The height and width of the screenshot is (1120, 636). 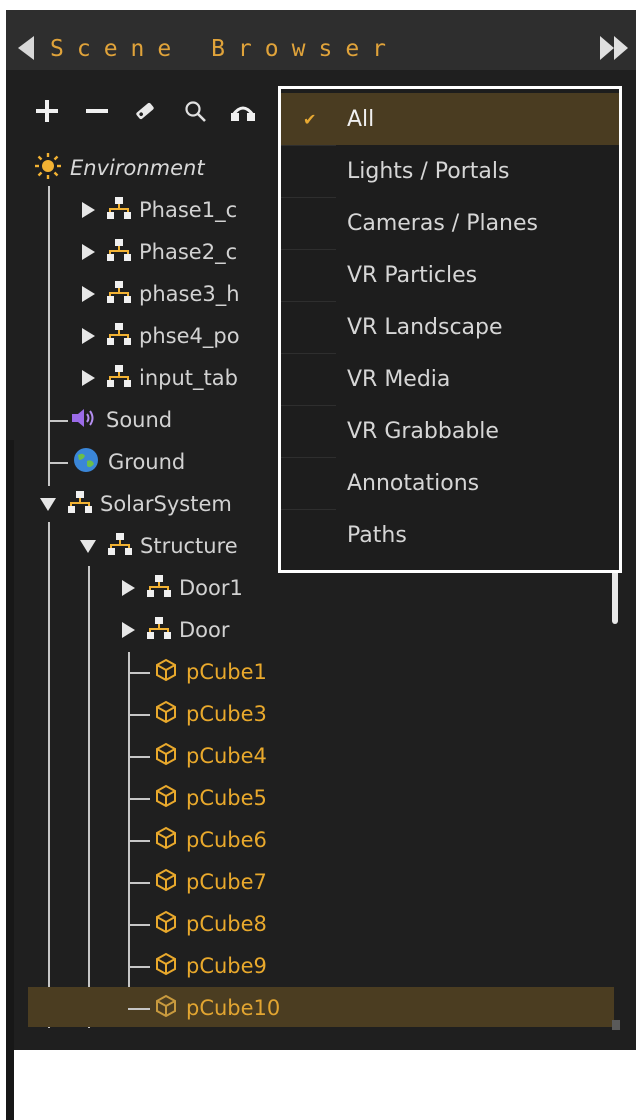 What do you see at coordinates (128, 462) in the screenshot?
I see `tree-row-ground: Ground` at bounding box center [128, 462].